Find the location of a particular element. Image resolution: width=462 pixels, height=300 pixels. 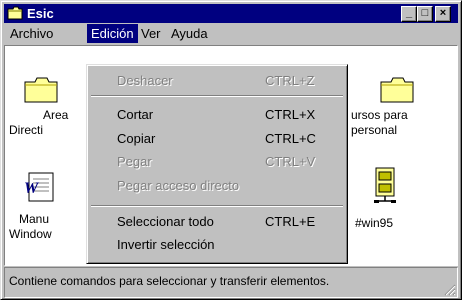

menu-archivo-label: Archivo is located at coordinates (32, 33).